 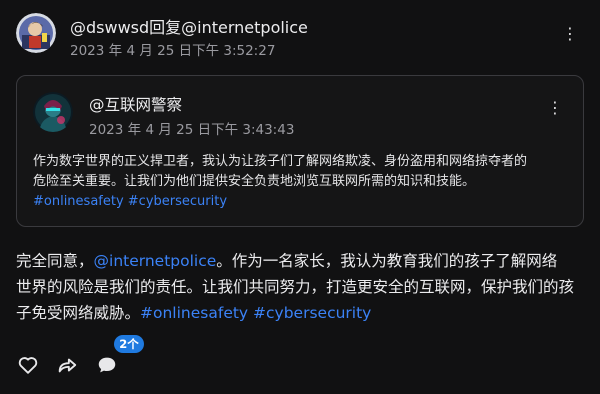 I want to click on quoted-text-line: 危险至关重要。让我们为他们提供安全负责地浏览互联网所需的知识和技能。, so click(x=254, y=181).